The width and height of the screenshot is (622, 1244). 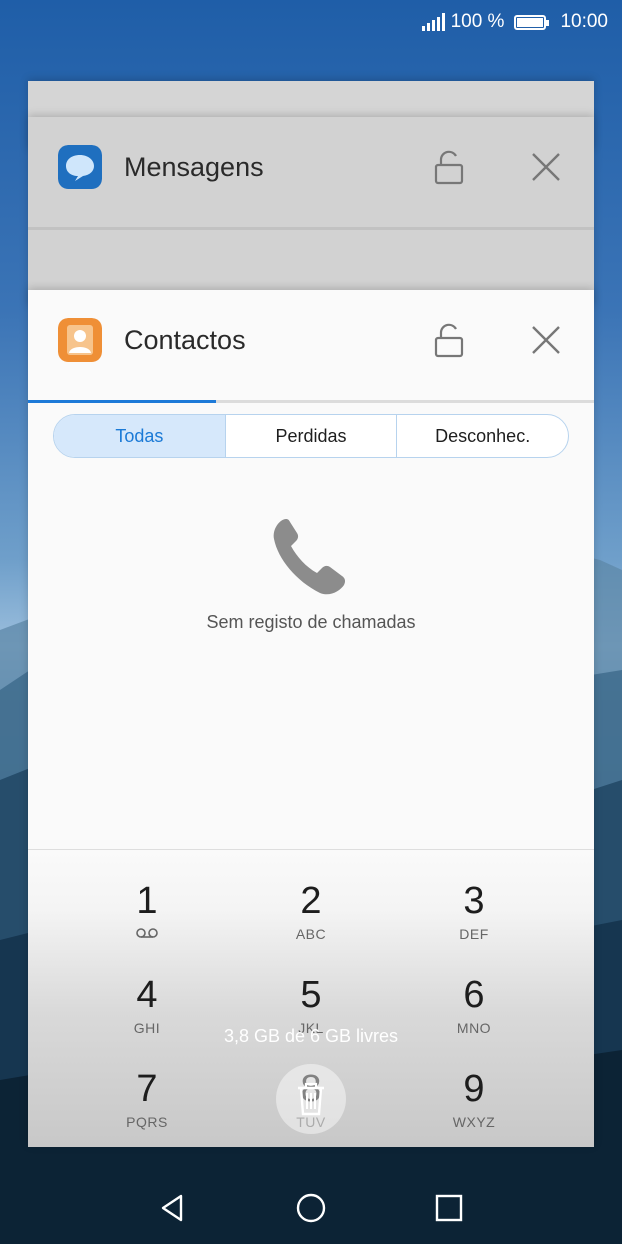 I want to click on key-1: 1, so click(x=147, y=912).